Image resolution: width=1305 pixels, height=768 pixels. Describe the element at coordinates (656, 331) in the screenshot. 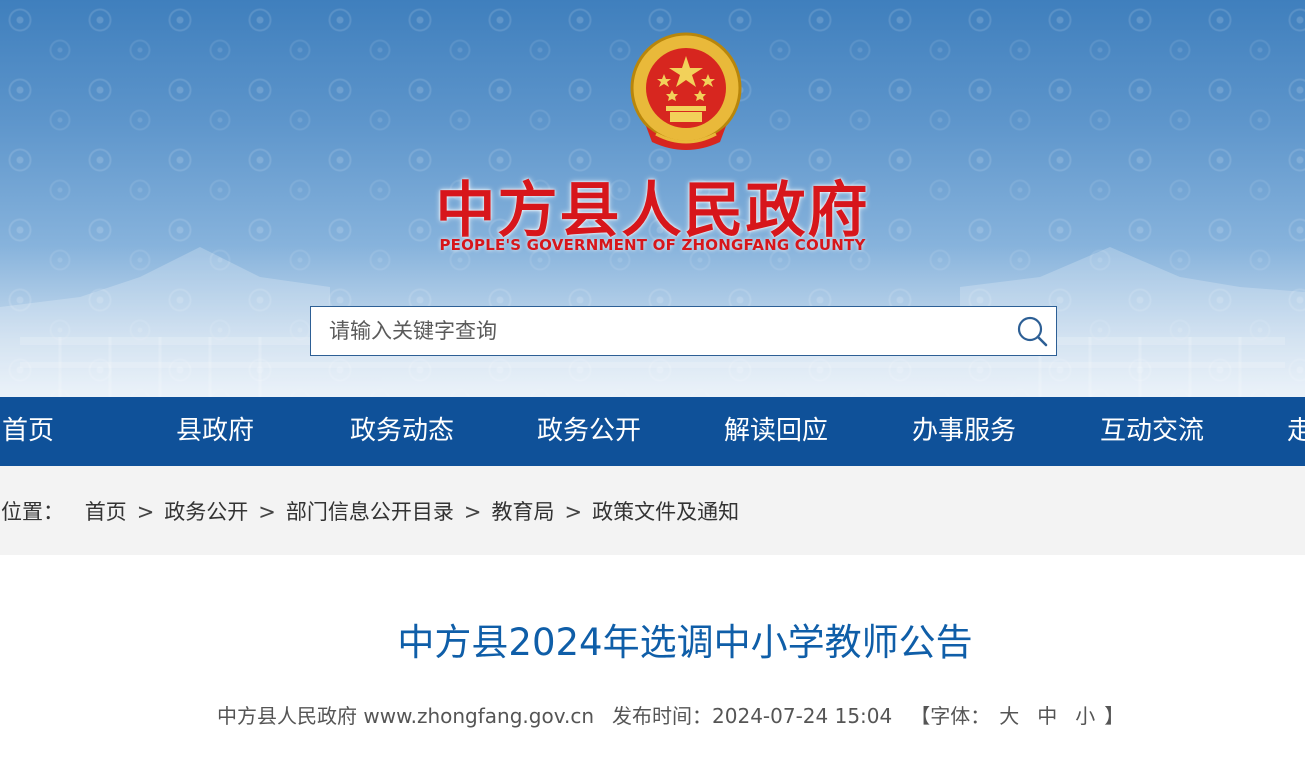

I see `search-input` at that location.